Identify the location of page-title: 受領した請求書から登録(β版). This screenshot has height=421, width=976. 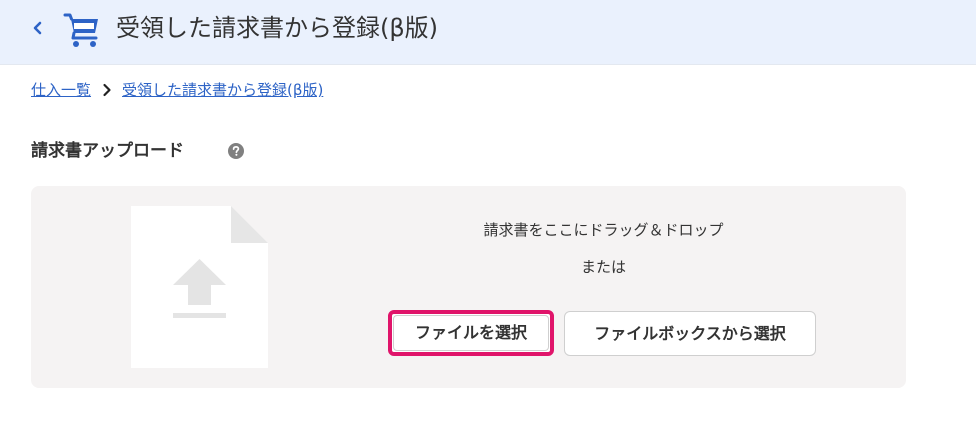
(277, 28).